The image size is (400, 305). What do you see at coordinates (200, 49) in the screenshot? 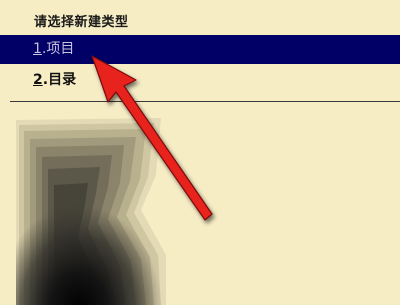
I see `menu-item-project: 1.项目` at bounding box center [200, 49].